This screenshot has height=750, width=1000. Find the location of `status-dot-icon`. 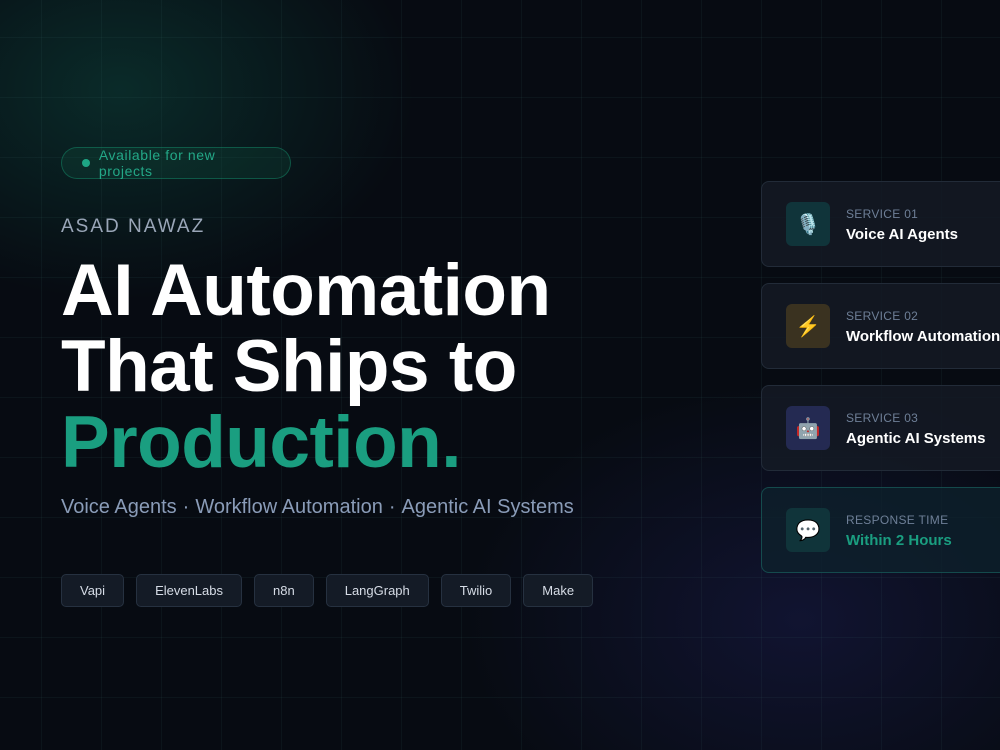

status-dot-icon is located at coordinates (86, 163).